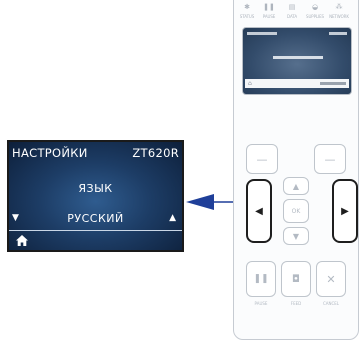 The height and width of the screenshot is (340, 361). What do you see at coordinates (261, 303) in the screenshot?
I see `pause-caption: PAUSE` at bounding box center [261, 303].